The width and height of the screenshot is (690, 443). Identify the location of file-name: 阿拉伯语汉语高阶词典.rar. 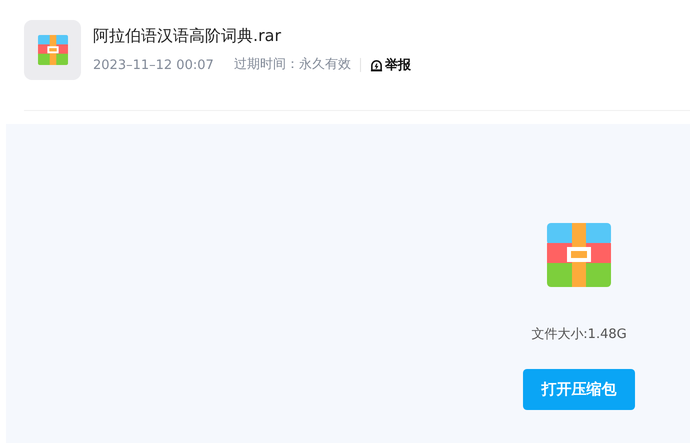
(187, 36).